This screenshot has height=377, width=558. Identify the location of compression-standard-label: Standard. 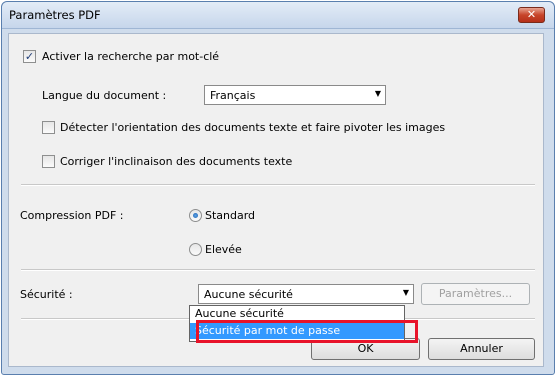
(230, 215).